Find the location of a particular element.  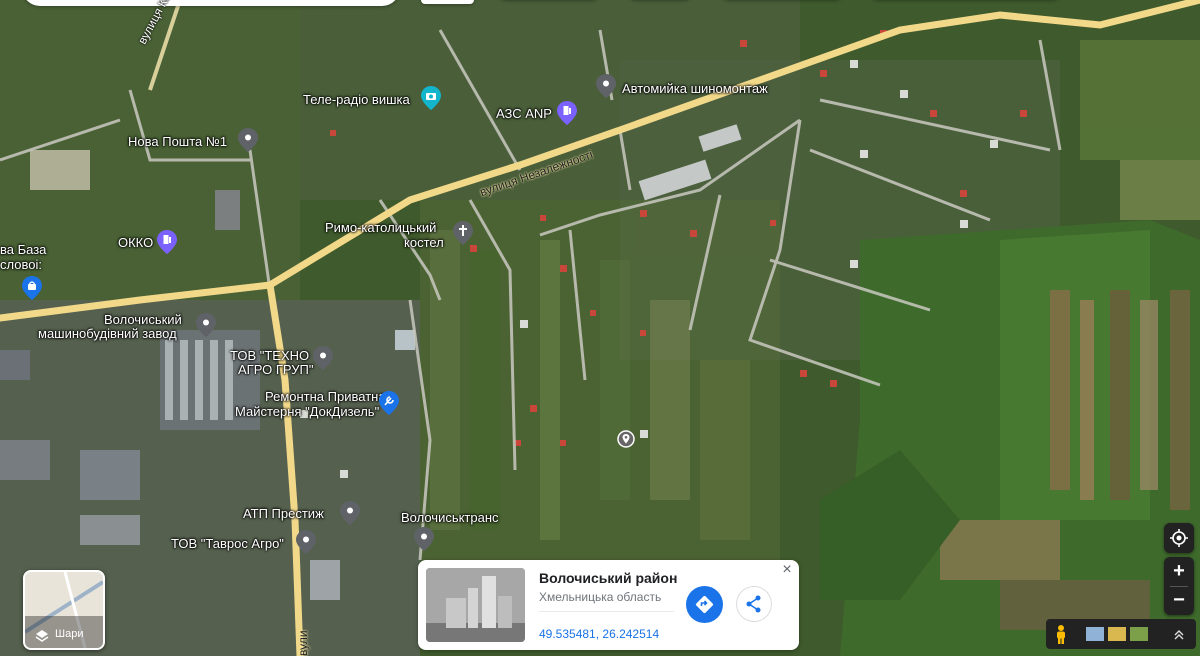

zoom-controls: + − is located at coordinates (1179, 586).